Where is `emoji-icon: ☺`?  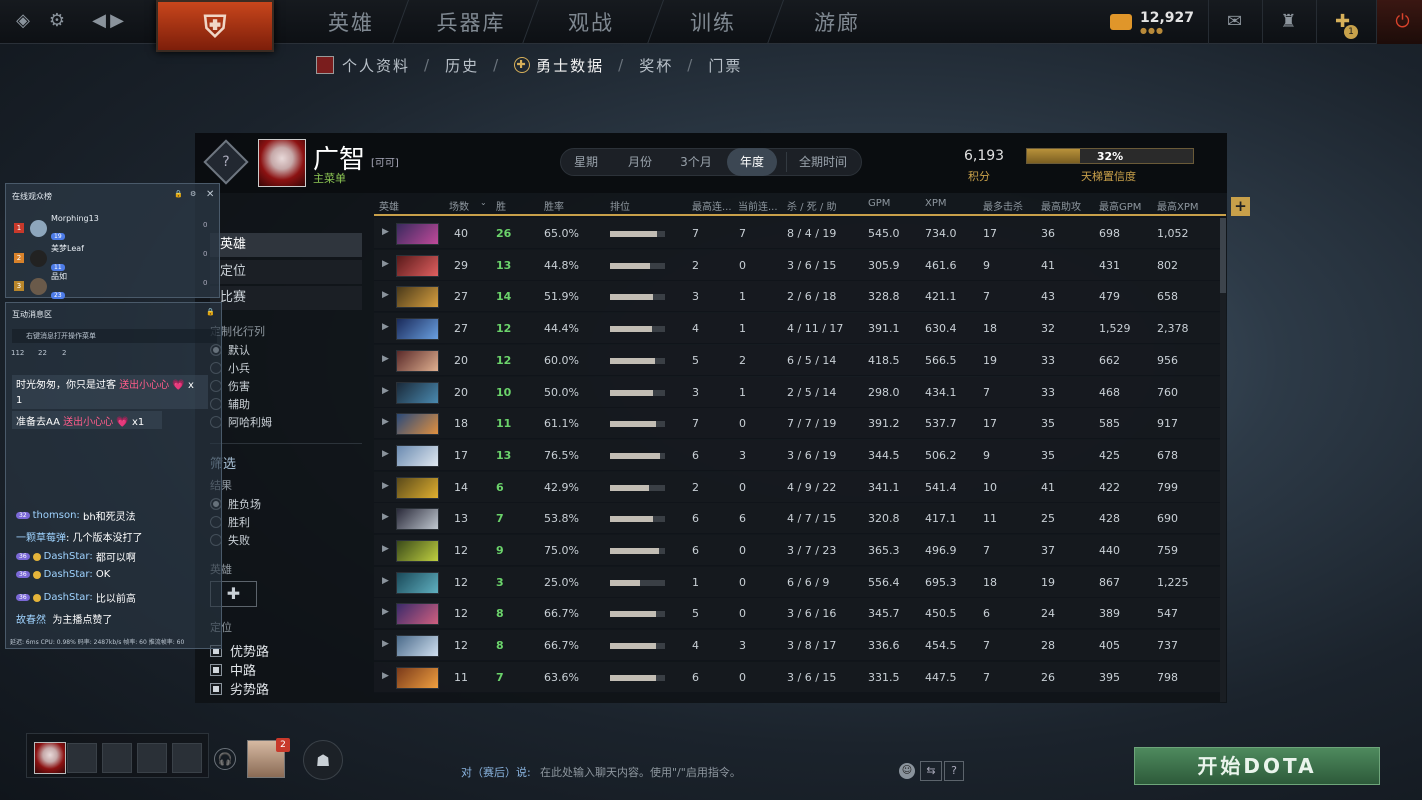
emoji-icon: ☺ is located at coordinates (907, 771).